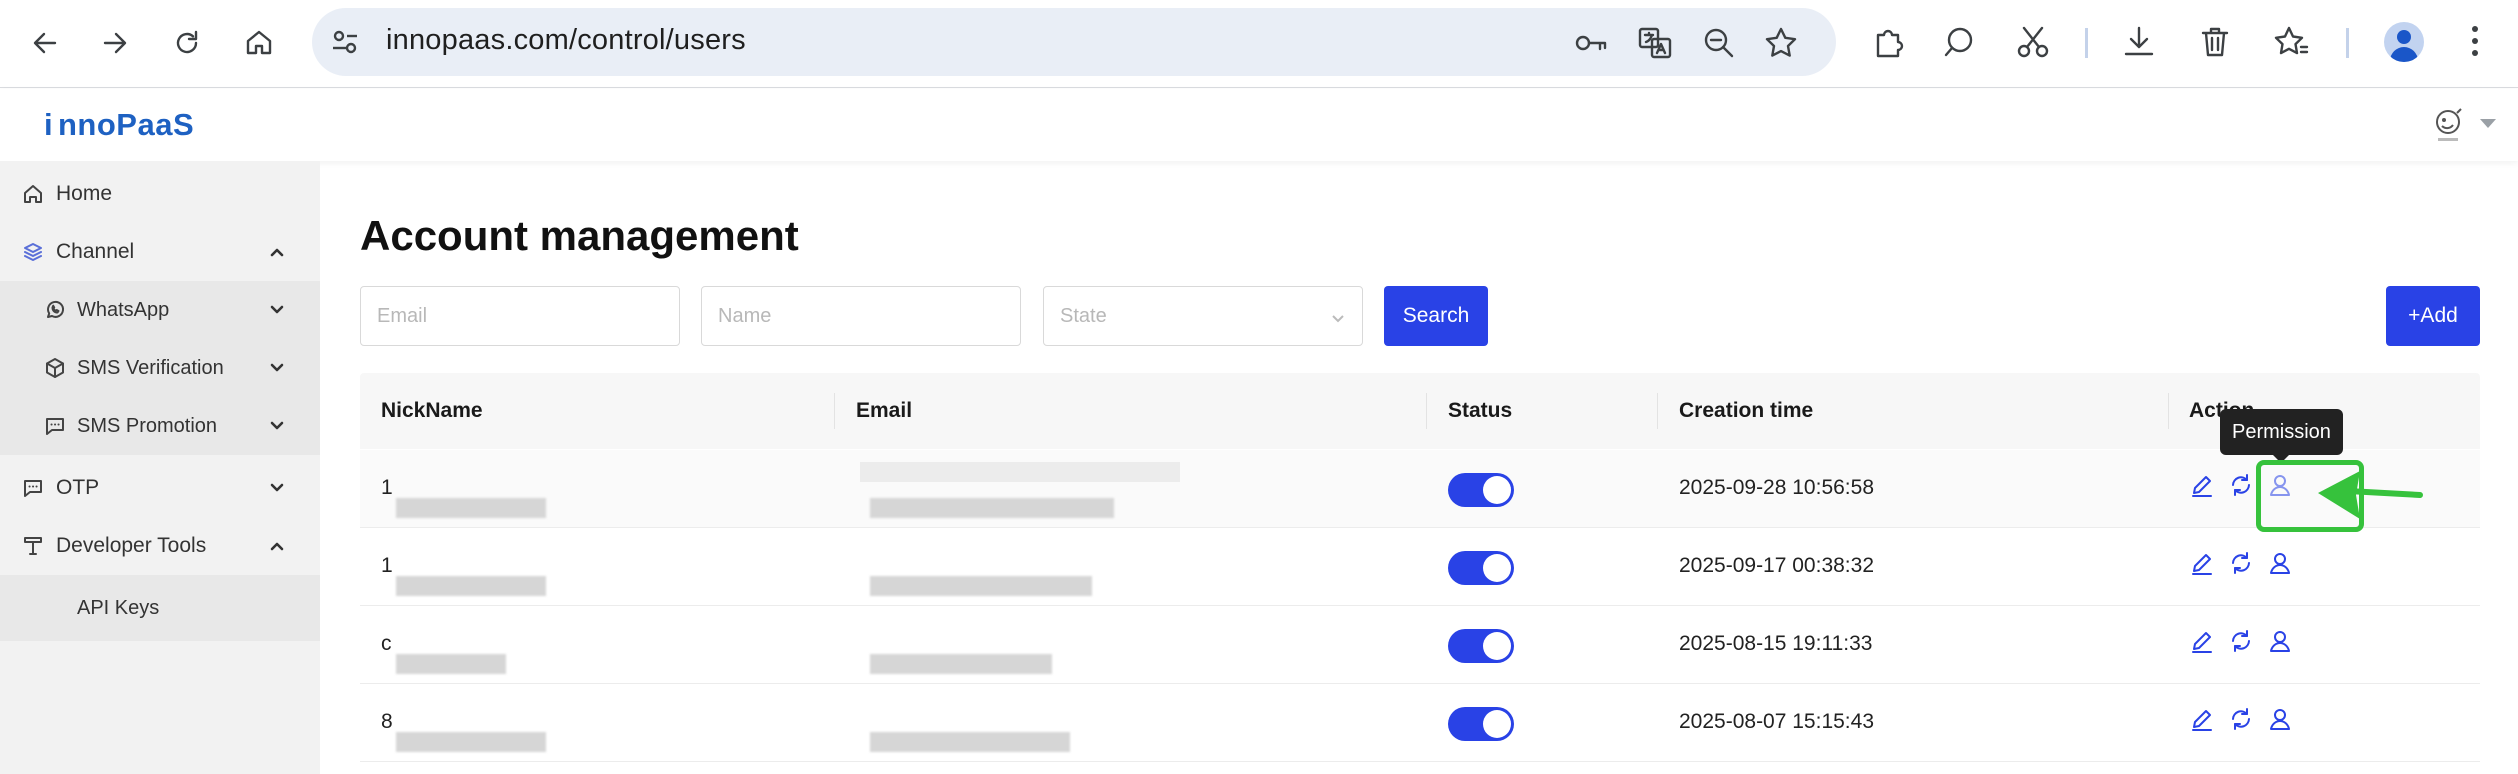  Describe the element at coordinates (1074, 42) in the screenshot. I see `address-bar: innopaas.com/control/users` at that location.